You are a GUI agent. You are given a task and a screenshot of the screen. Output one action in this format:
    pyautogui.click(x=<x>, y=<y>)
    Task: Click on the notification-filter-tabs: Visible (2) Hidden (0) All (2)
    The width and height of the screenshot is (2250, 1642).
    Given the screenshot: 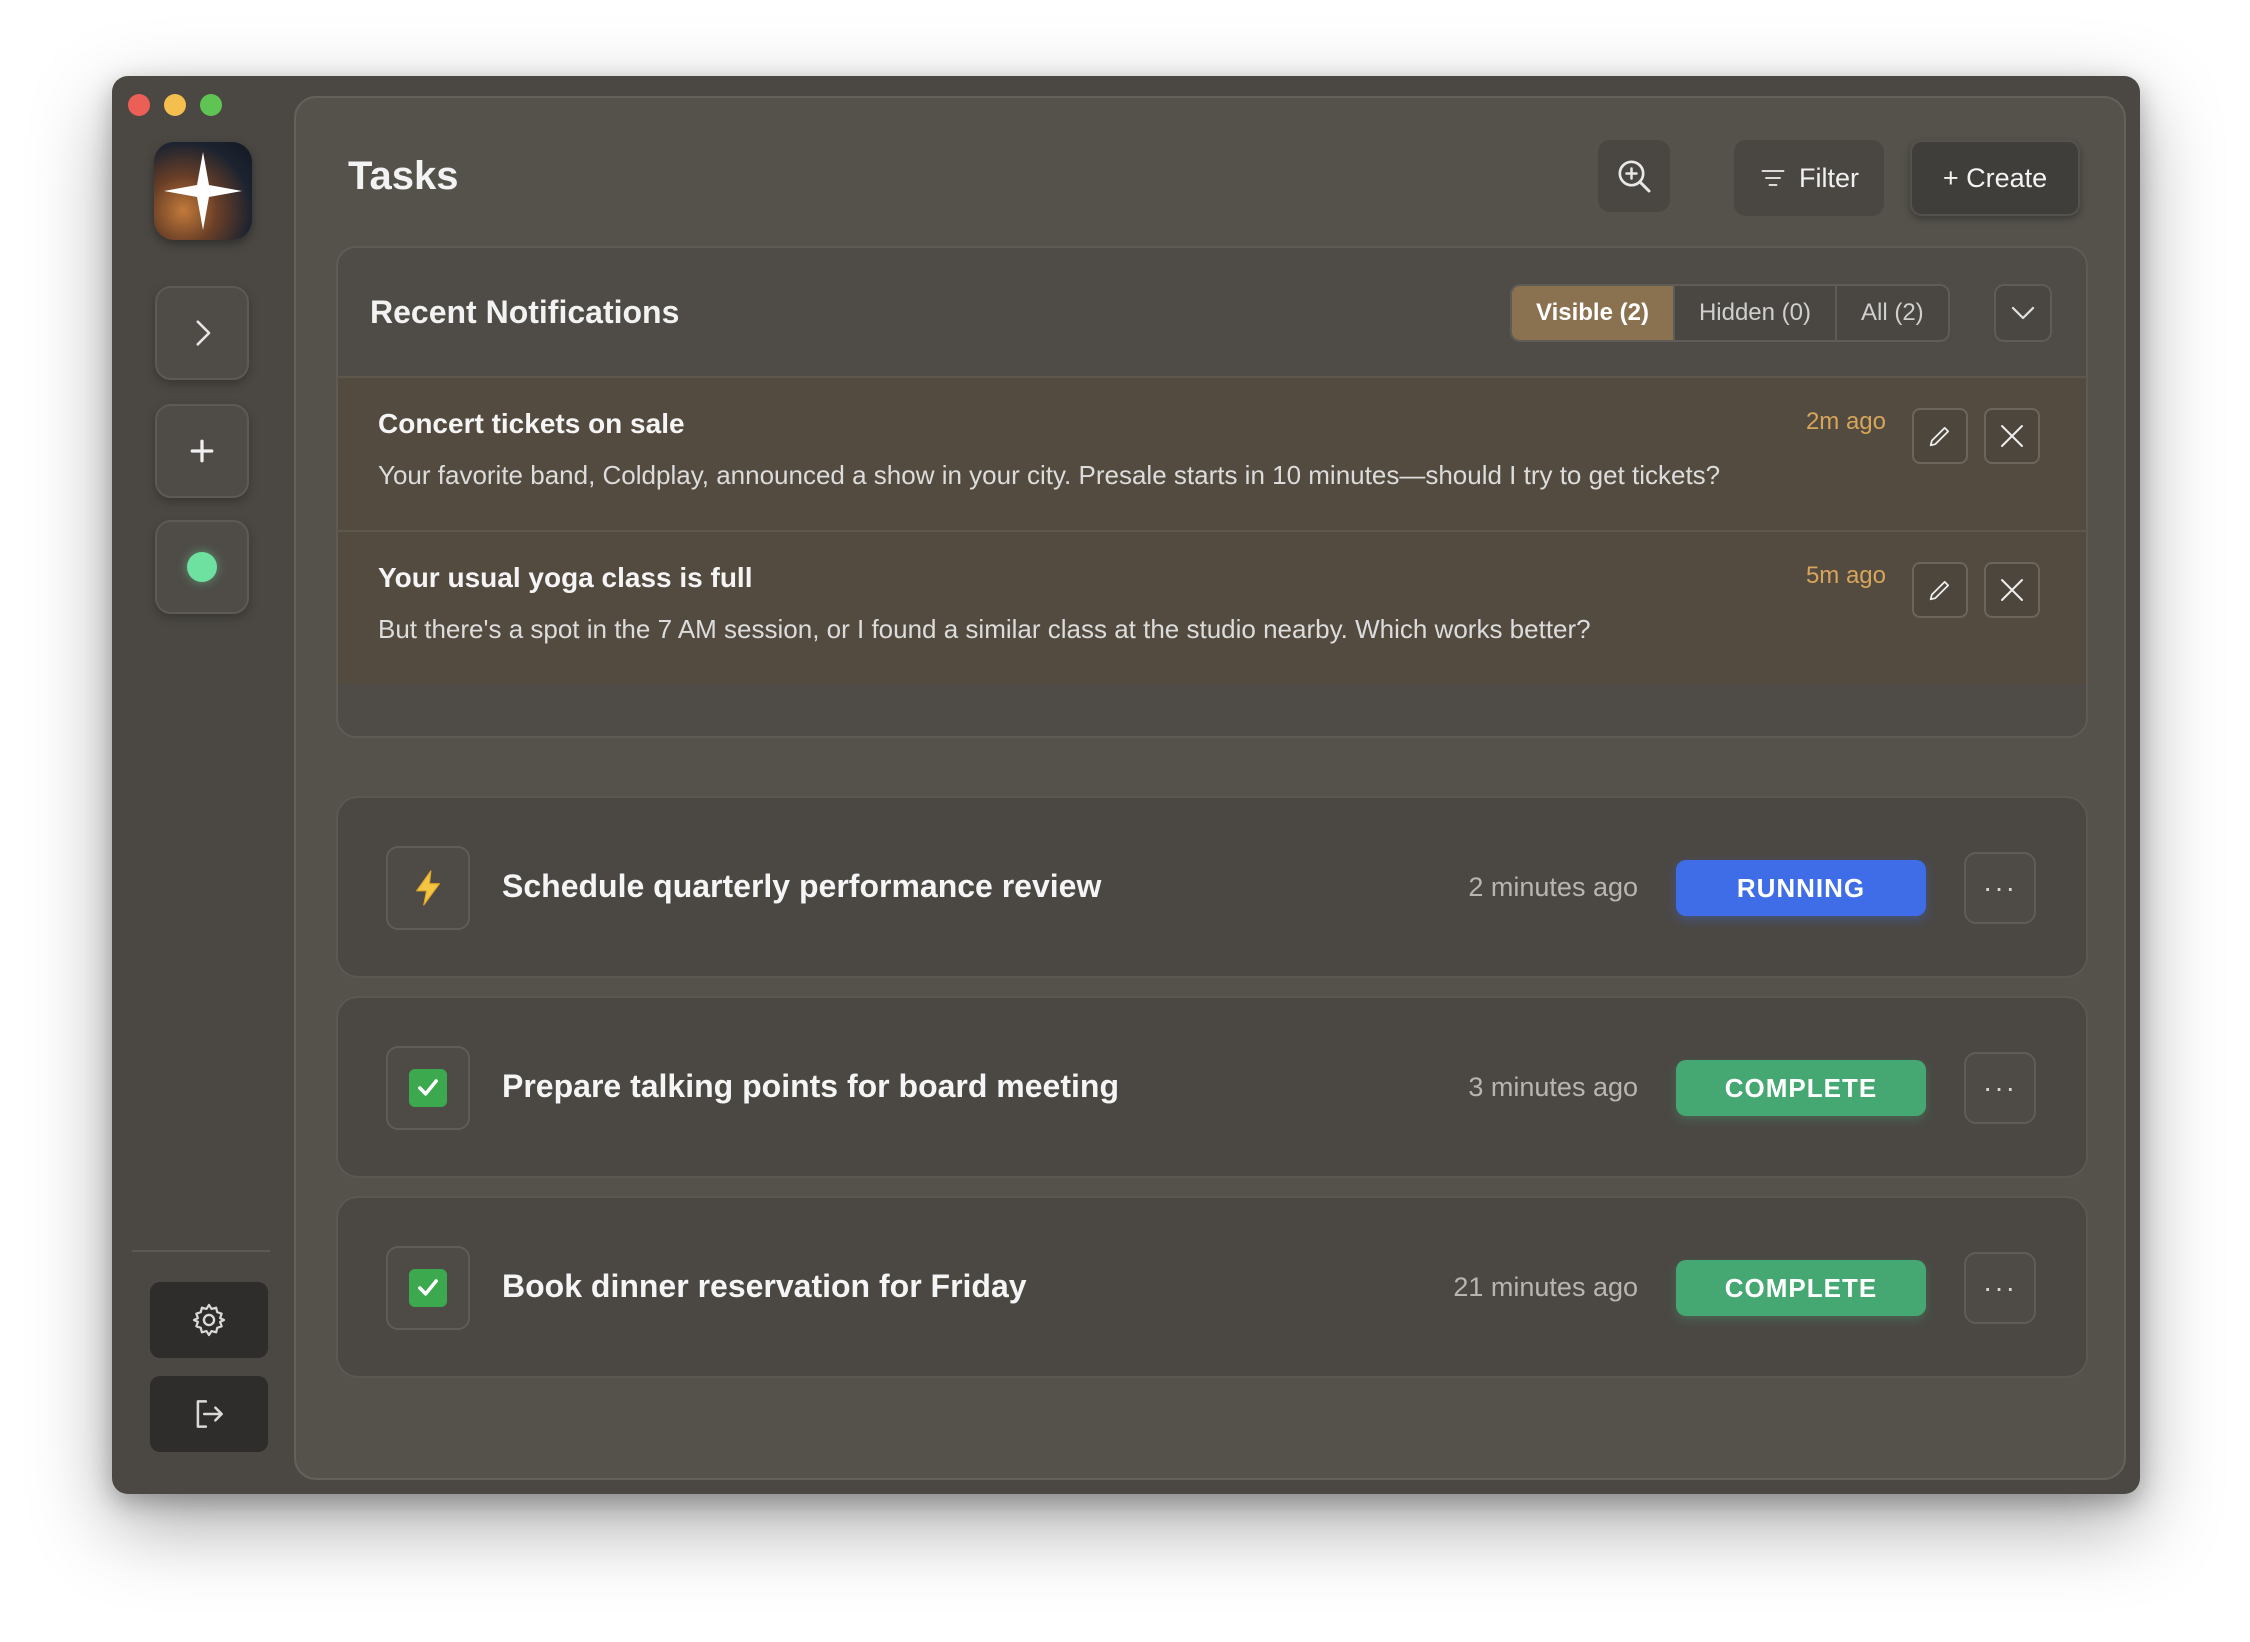 What is the action you would take?
    pyautogui.click(x=1730, y=313)
    